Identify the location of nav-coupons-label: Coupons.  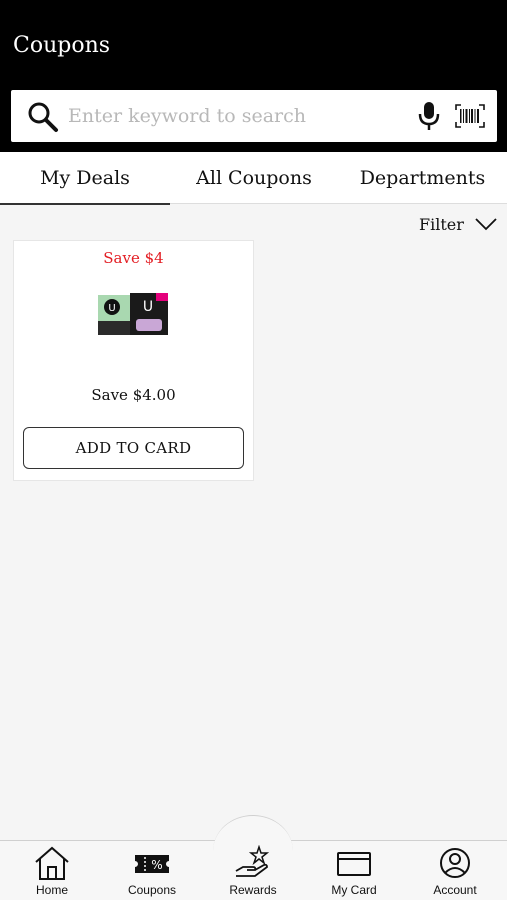
(152, 890).